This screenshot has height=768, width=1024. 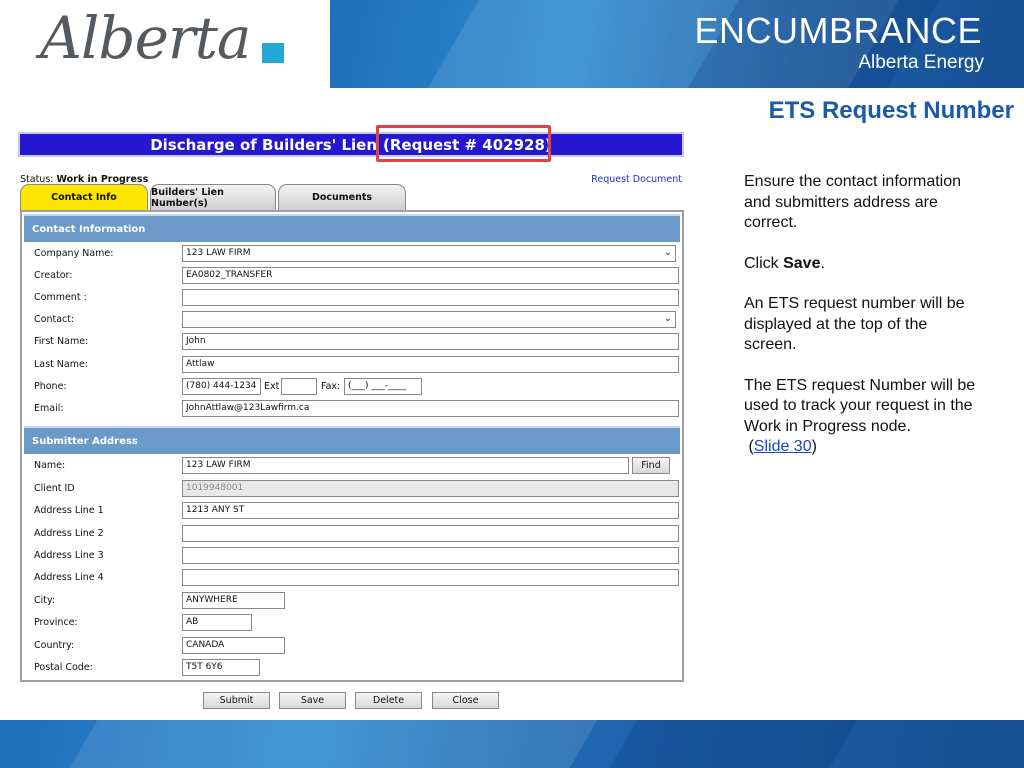 What do you see at coordinates (921, 62) in the screenshot?
I see `header-subtitle: Alberta Energy` at bounding box center [921, 62].